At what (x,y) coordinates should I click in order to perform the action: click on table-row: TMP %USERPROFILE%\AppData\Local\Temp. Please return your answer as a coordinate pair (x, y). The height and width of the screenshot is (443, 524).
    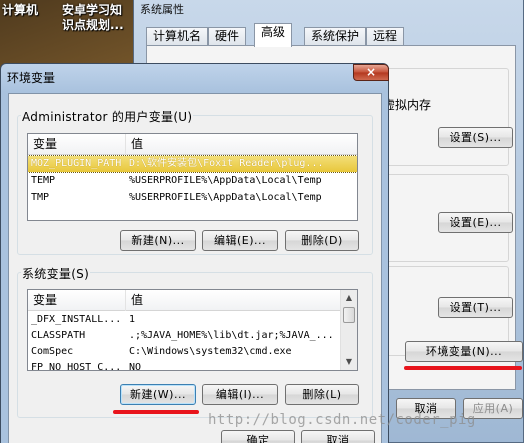
    Looking at the image, I should click on (192, 198).